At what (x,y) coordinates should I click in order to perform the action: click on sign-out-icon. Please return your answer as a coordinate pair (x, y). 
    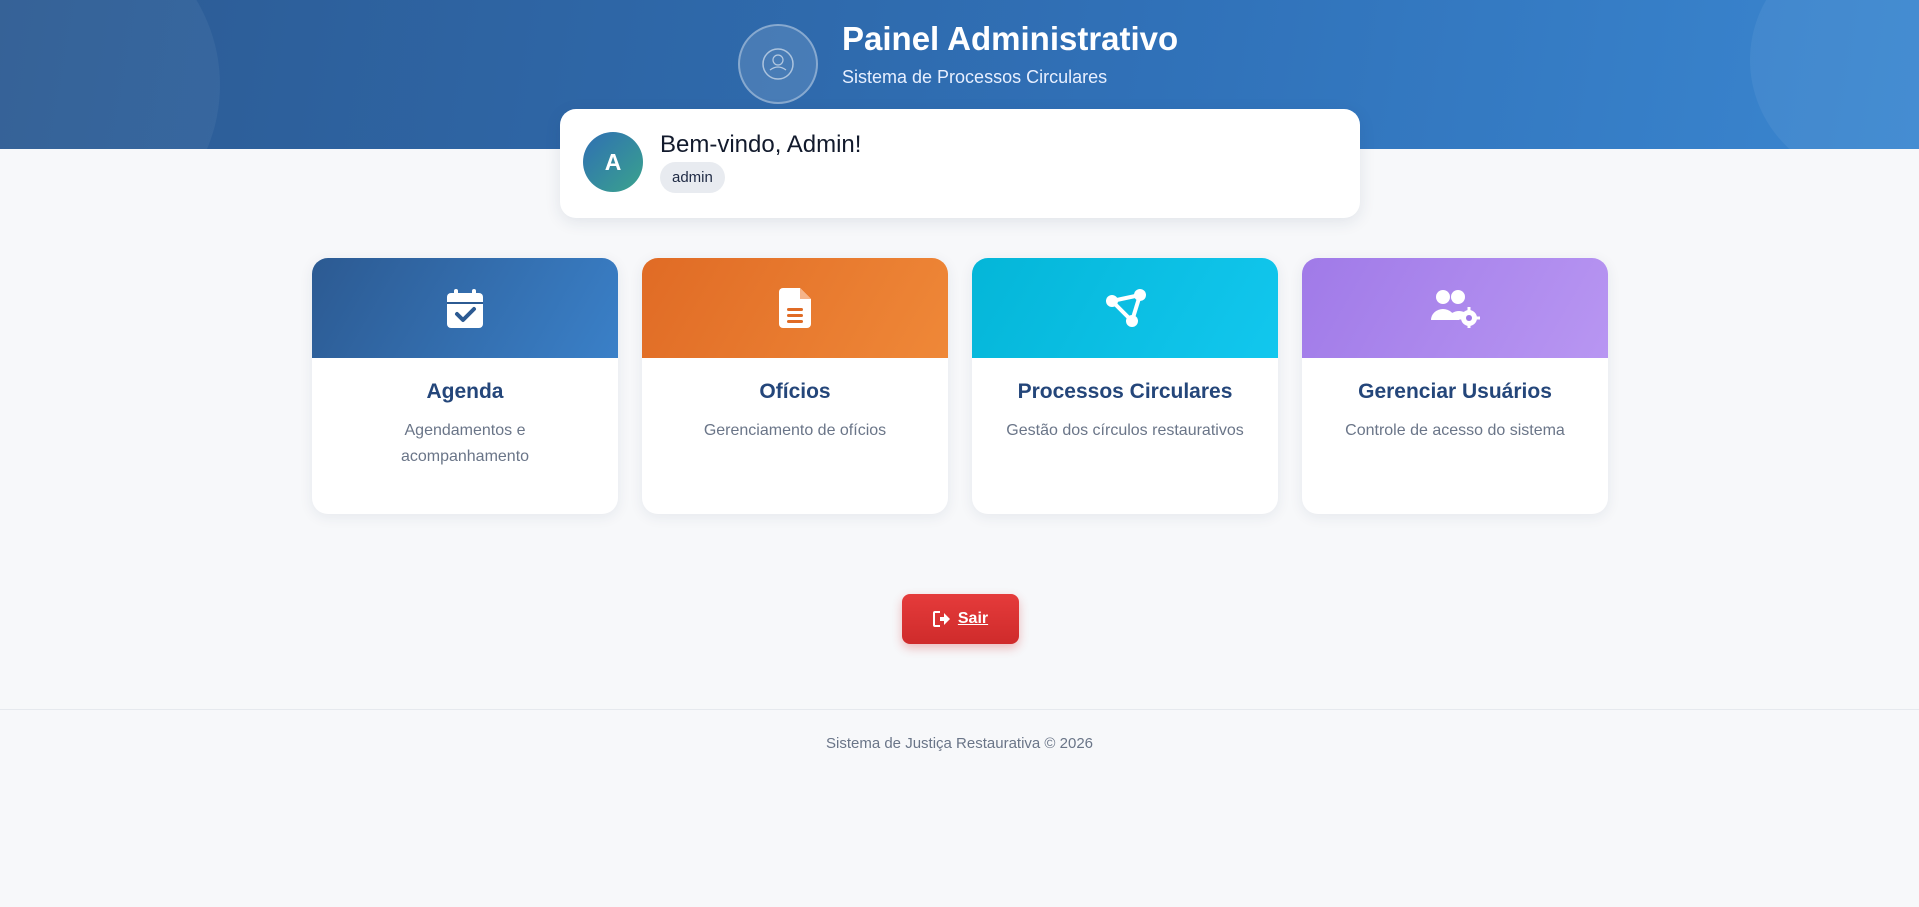
    Looking at the image, I should click on (941, 619).